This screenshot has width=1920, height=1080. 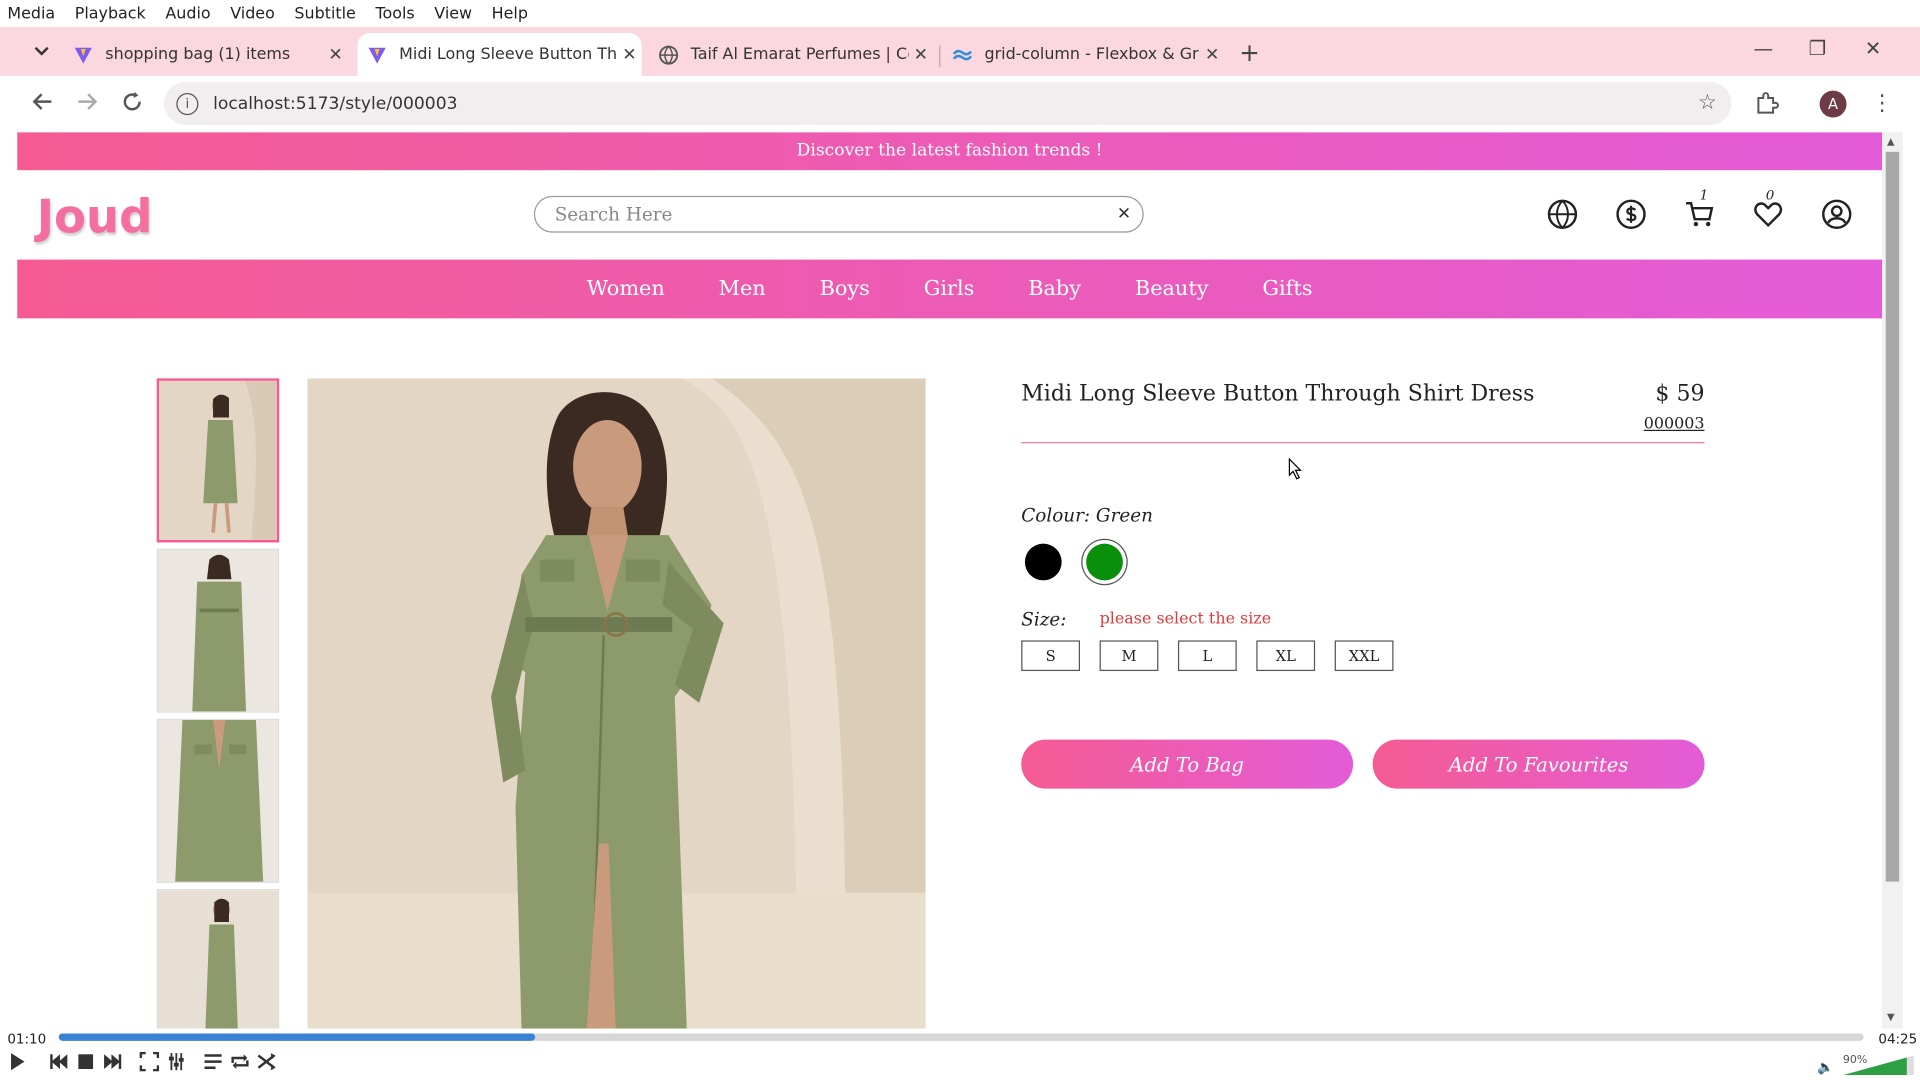 I want to click on thumbnail-gallery, so click(x=218, y=703).